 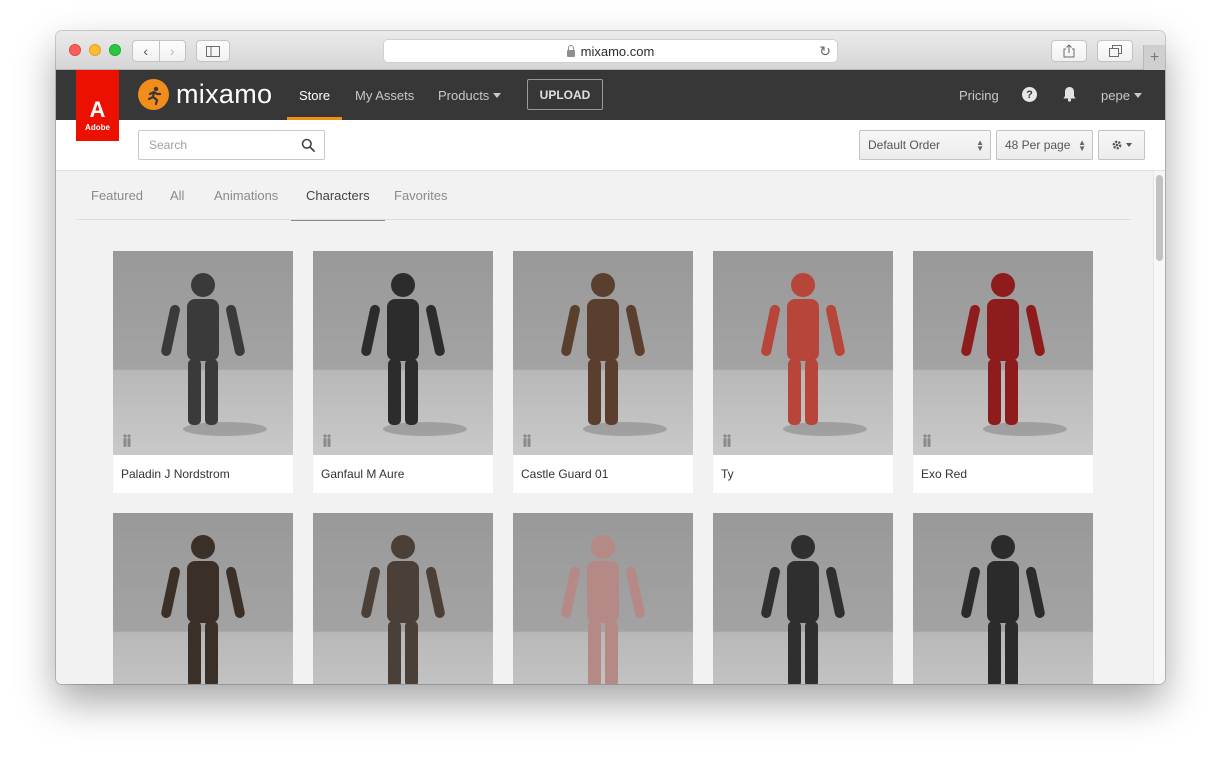 I want to click on forward-button: ›, so click(x=172, y=51).